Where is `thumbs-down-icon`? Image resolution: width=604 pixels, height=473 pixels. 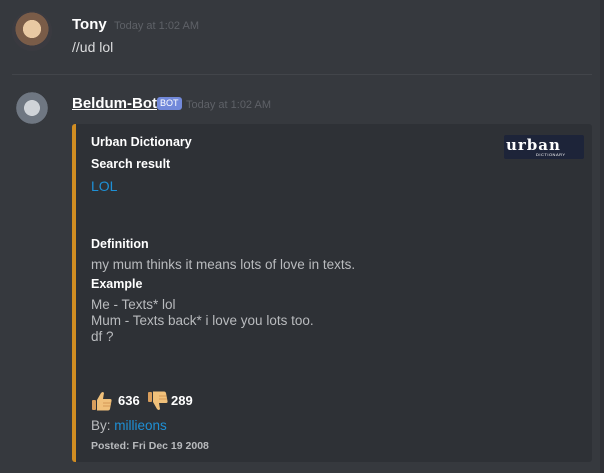 thumbs-down-icon is located at coordinates (158, 400).